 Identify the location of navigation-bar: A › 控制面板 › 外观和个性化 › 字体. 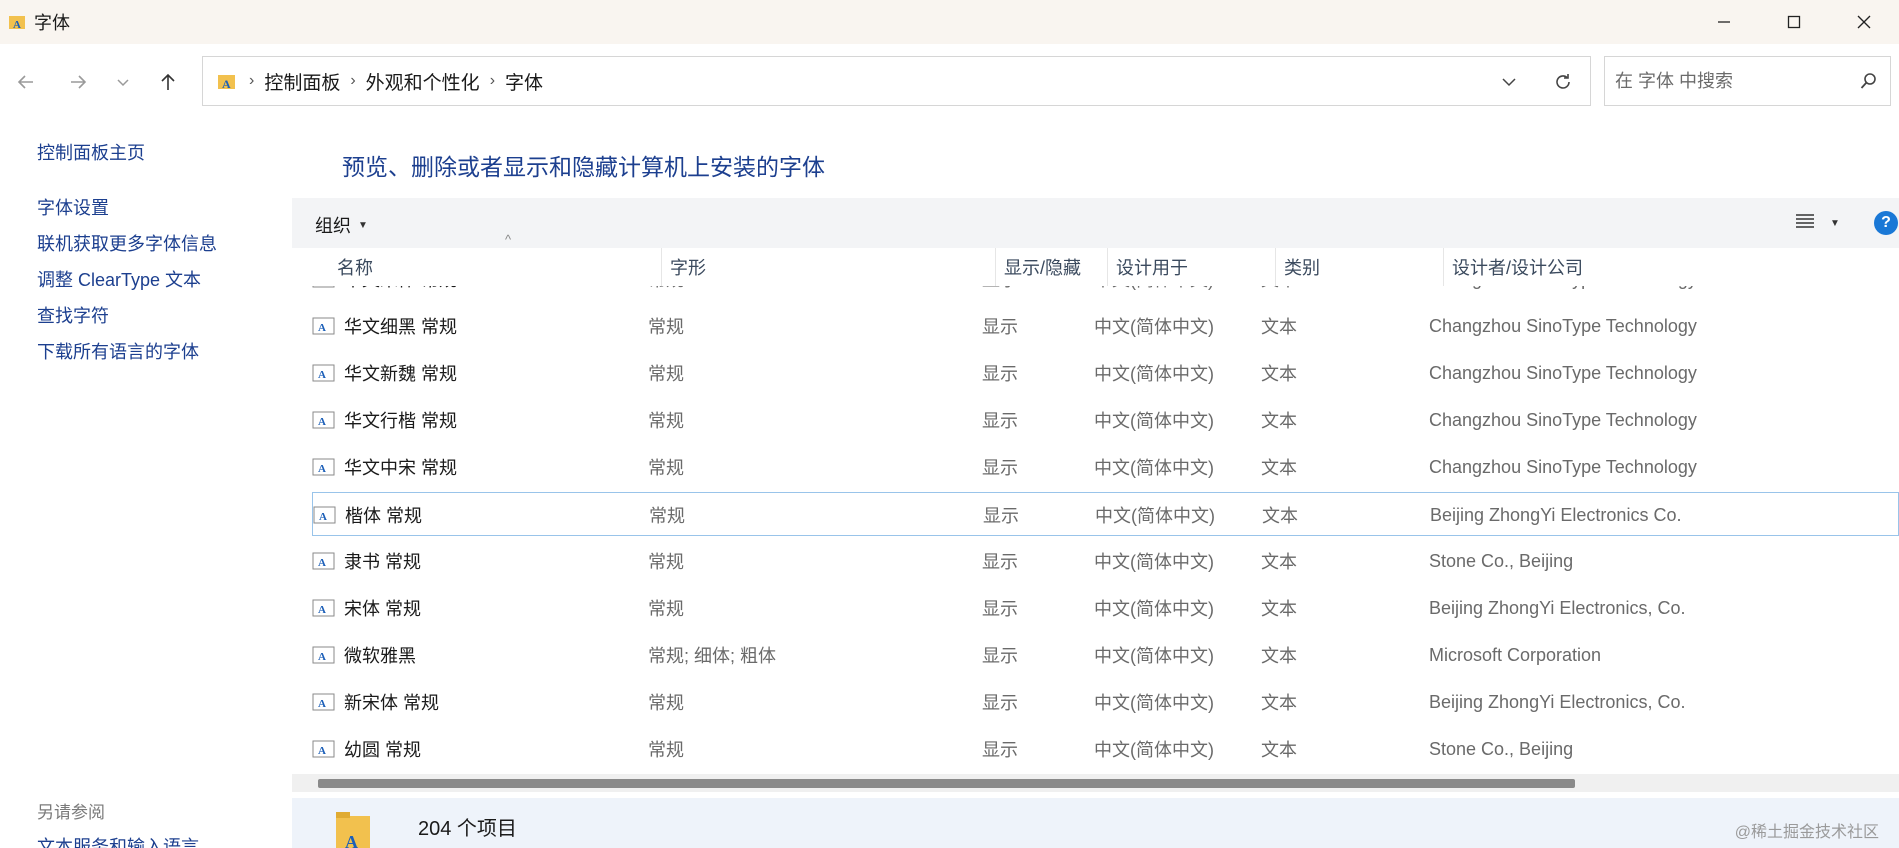
(949, 80).